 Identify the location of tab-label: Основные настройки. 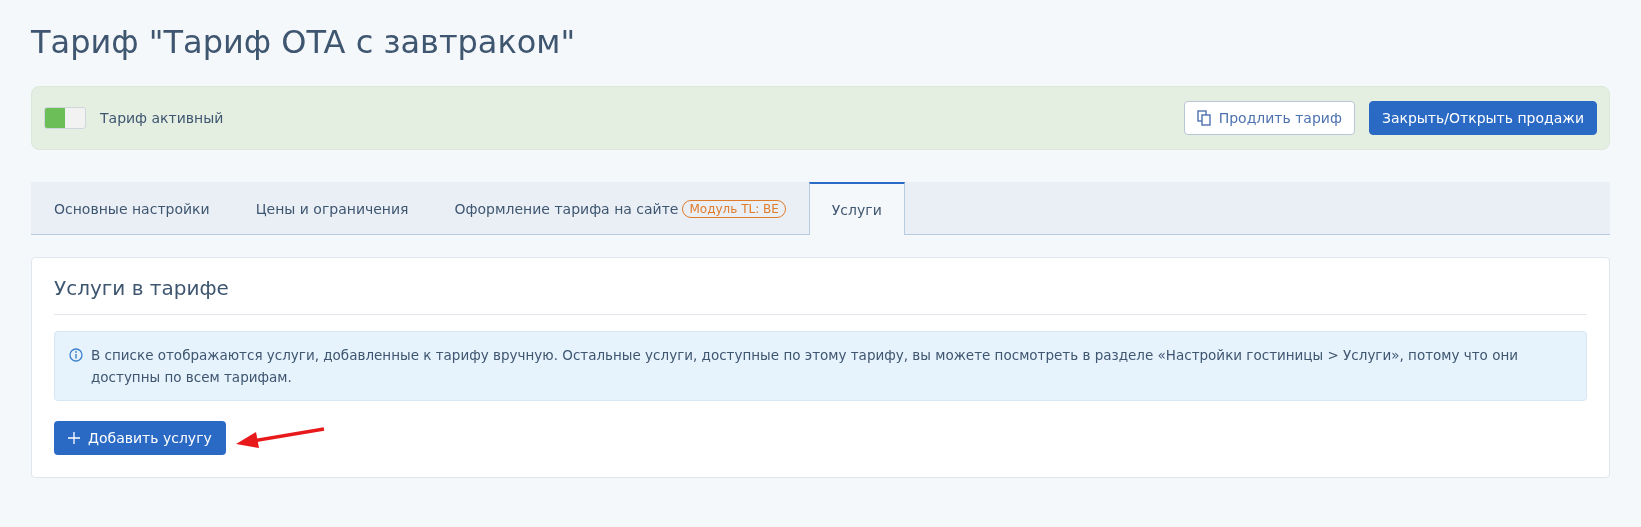
(132, 209).